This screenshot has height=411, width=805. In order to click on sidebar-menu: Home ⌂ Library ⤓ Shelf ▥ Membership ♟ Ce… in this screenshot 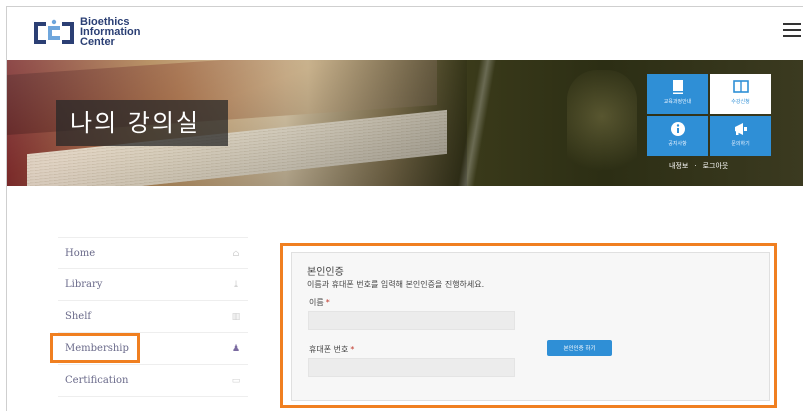, I will do `click(153, 317)`.